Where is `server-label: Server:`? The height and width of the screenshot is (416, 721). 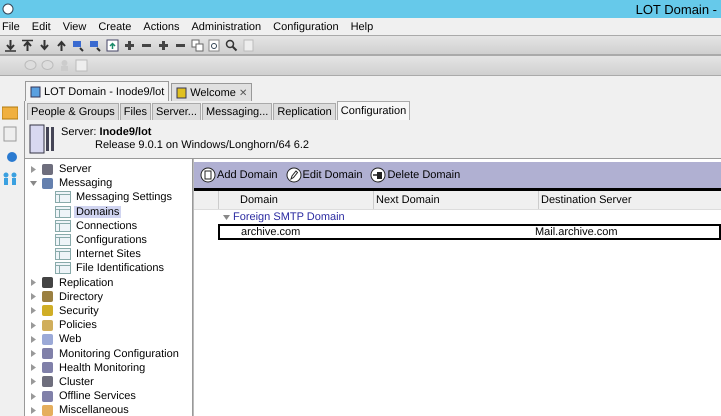 server-label: Server: is located at coordinates (78, 132).